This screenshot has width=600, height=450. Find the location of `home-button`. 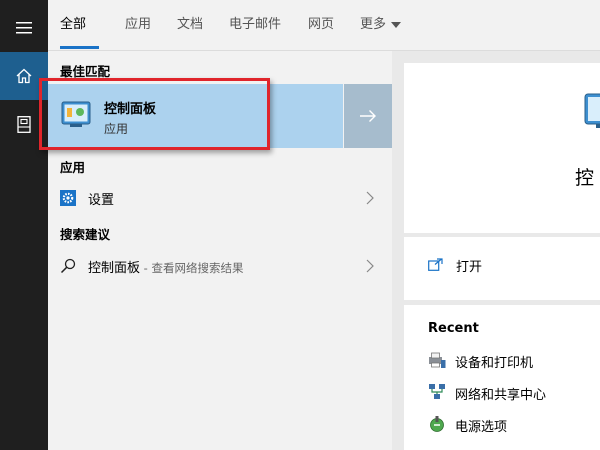

home-button is located at coordinates (24, 76).